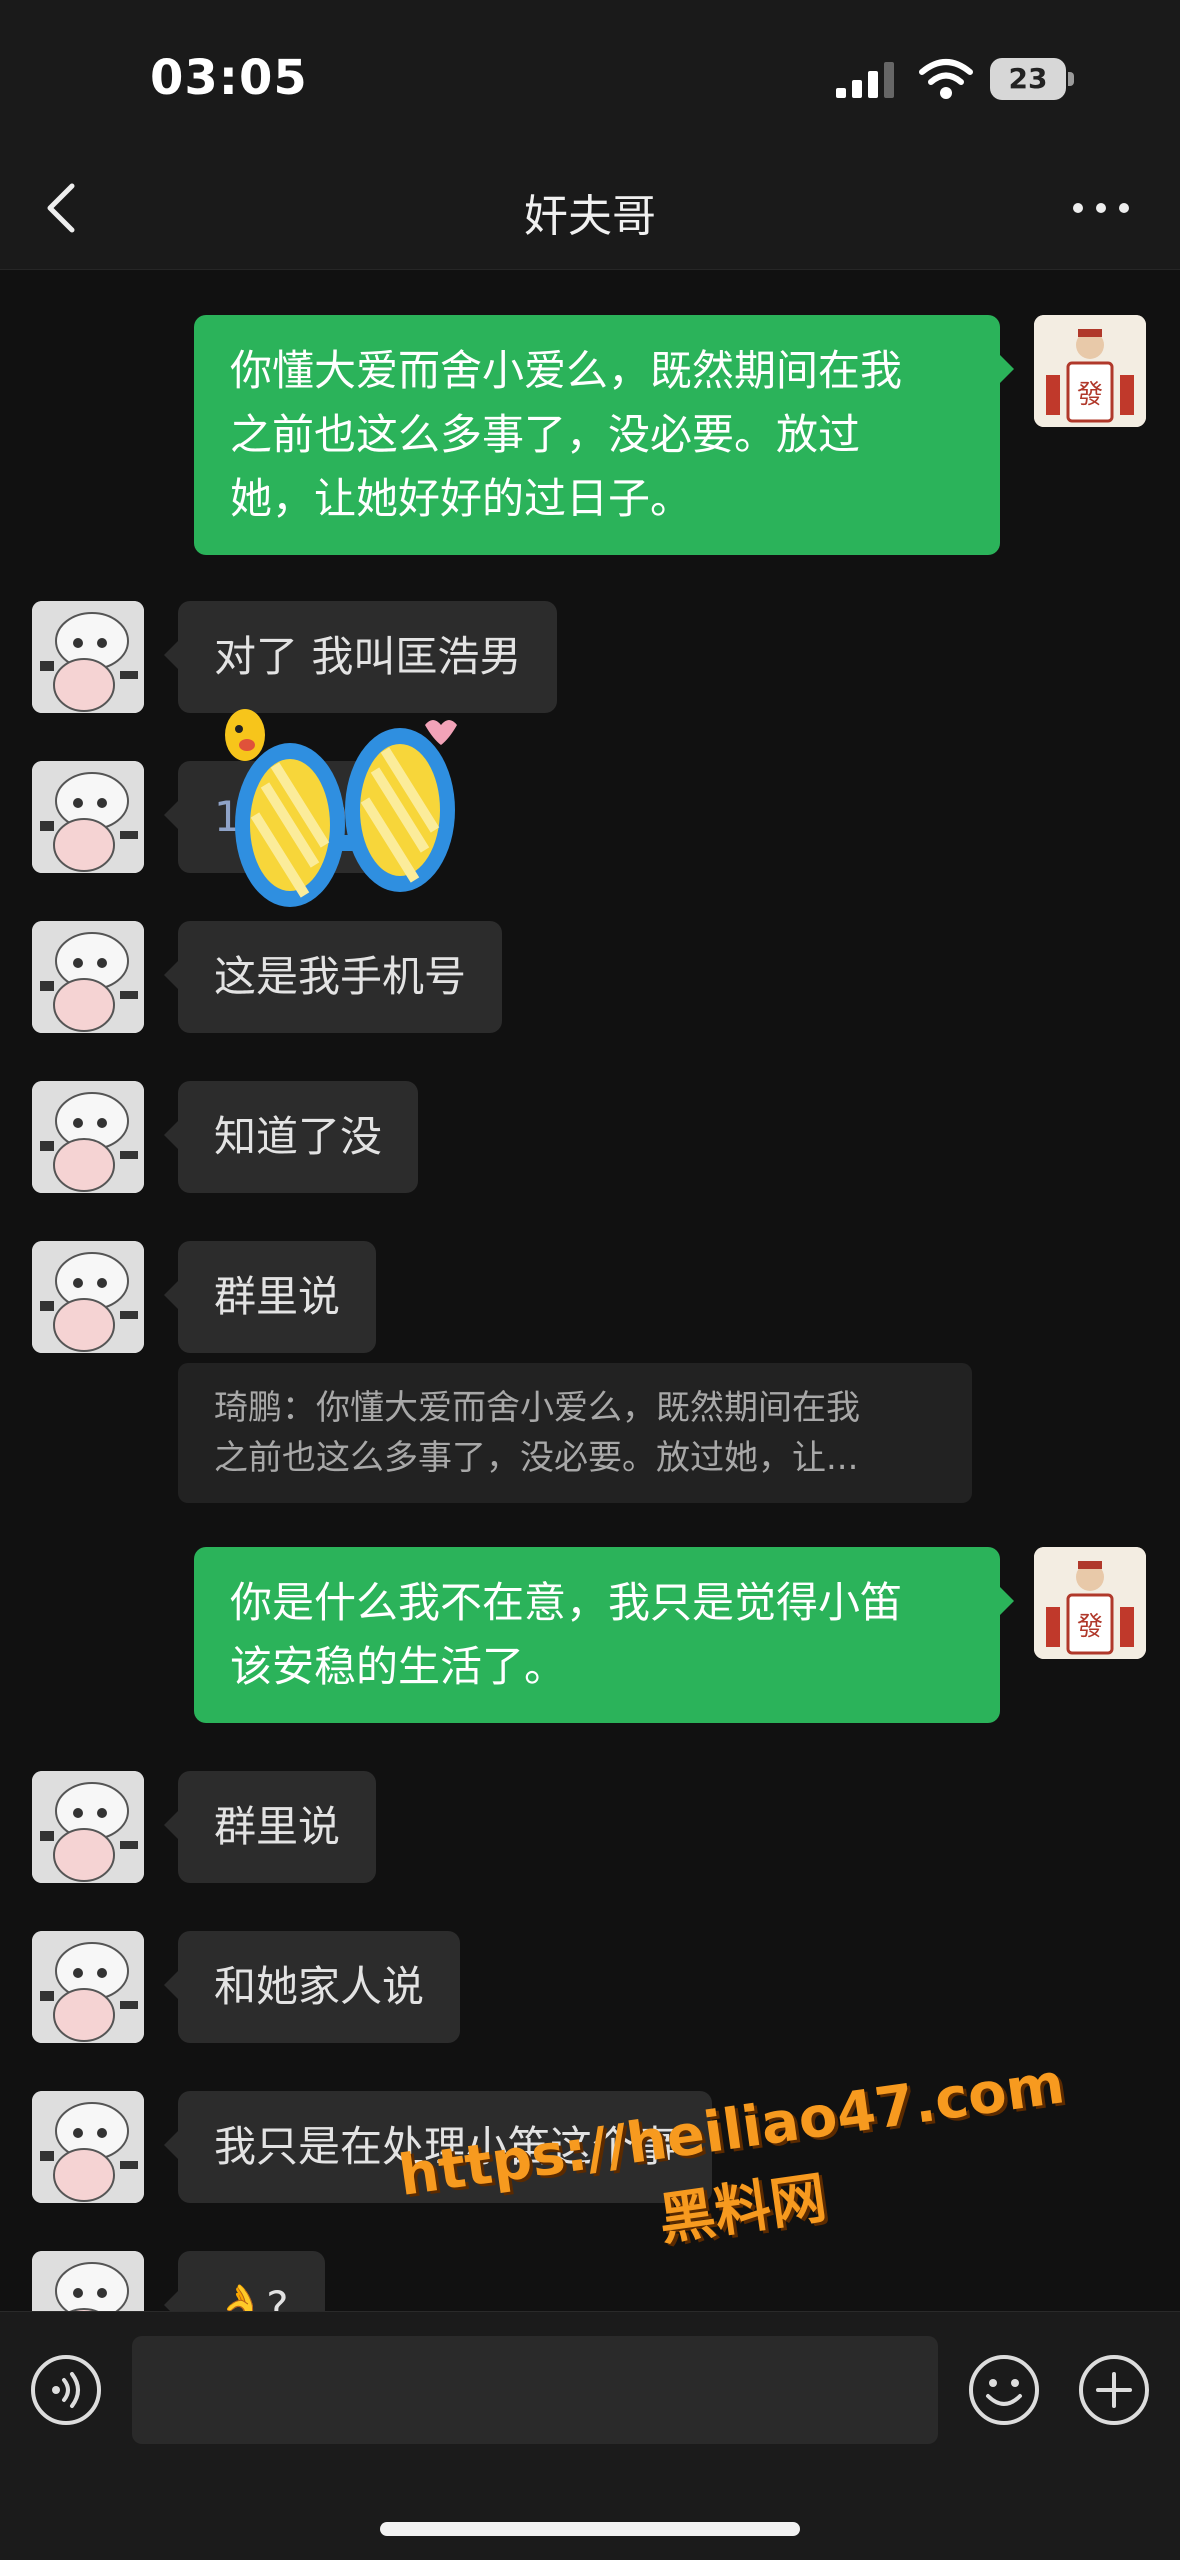 The width and height of the screenshot is (1180, 2560). What do you see at coordinates (312, 1987) in the screenshot?
I see `message-bubble-incoming: 和她家人说` at bounding box center [312, 1987].